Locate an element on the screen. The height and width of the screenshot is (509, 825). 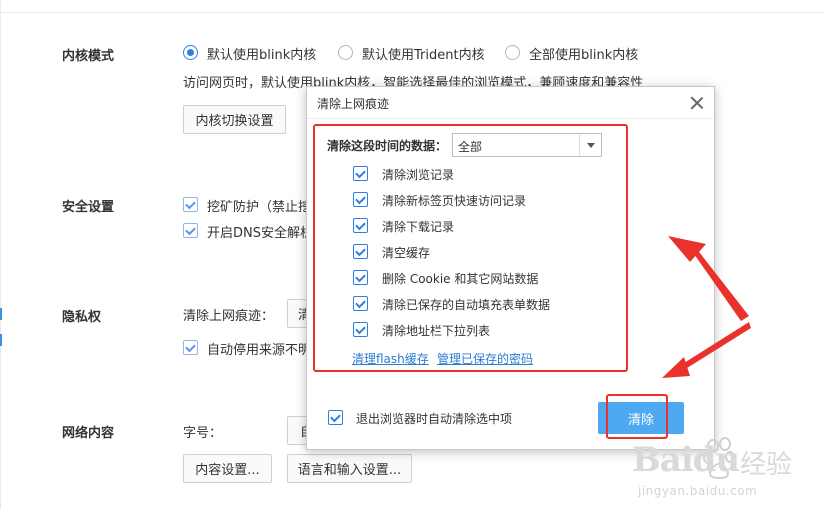
baidu-watermark: Baidu 经验 jingyan.baidu.com is located at coordinates (722, 470).